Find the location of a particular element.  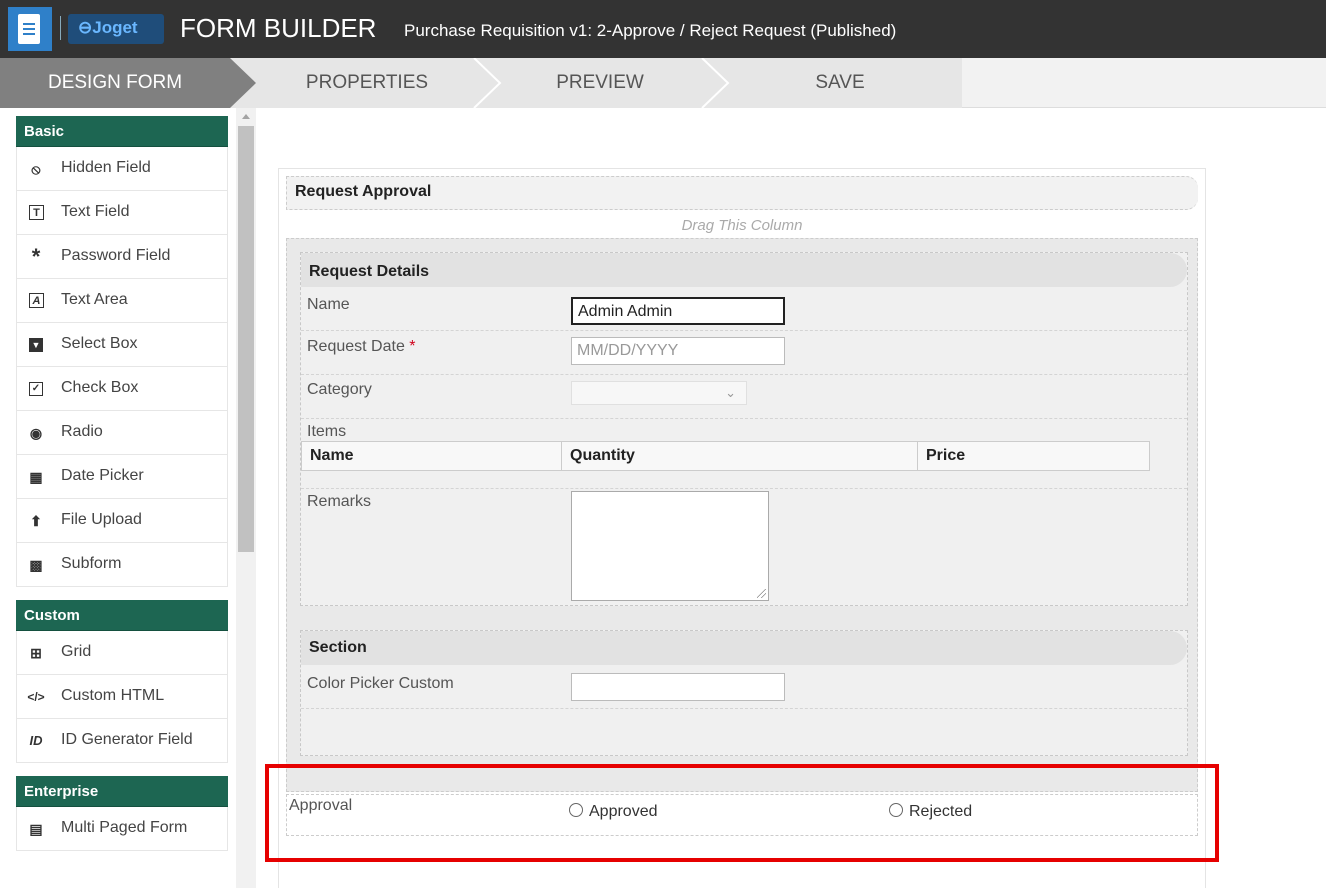

step-design-form: DESIGN FORM is located at coordinates (115, 83).